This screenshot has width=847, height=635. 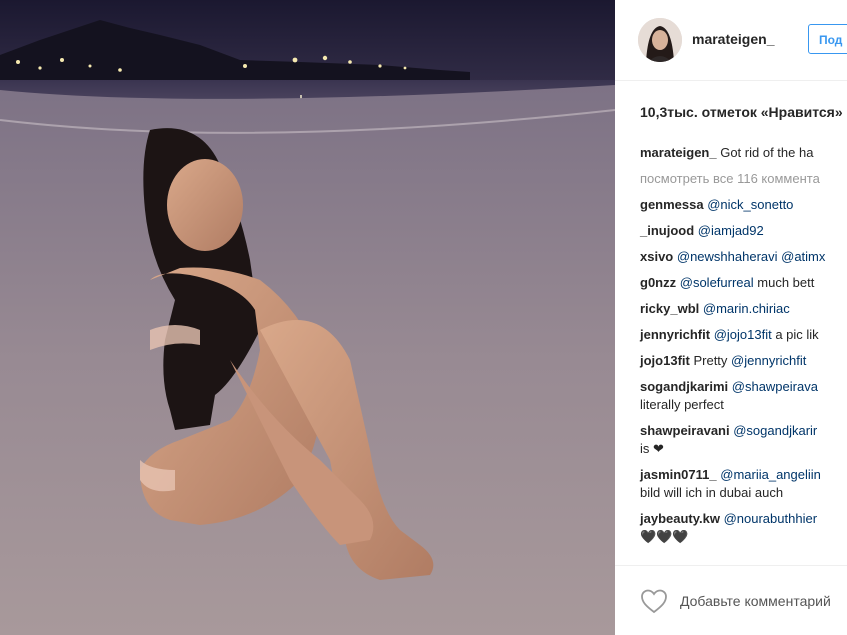 What do you see at coordinates (665, 360) in the screenshot?
I see `comment-username: jojo13fit` at bounding box center [665, 360].